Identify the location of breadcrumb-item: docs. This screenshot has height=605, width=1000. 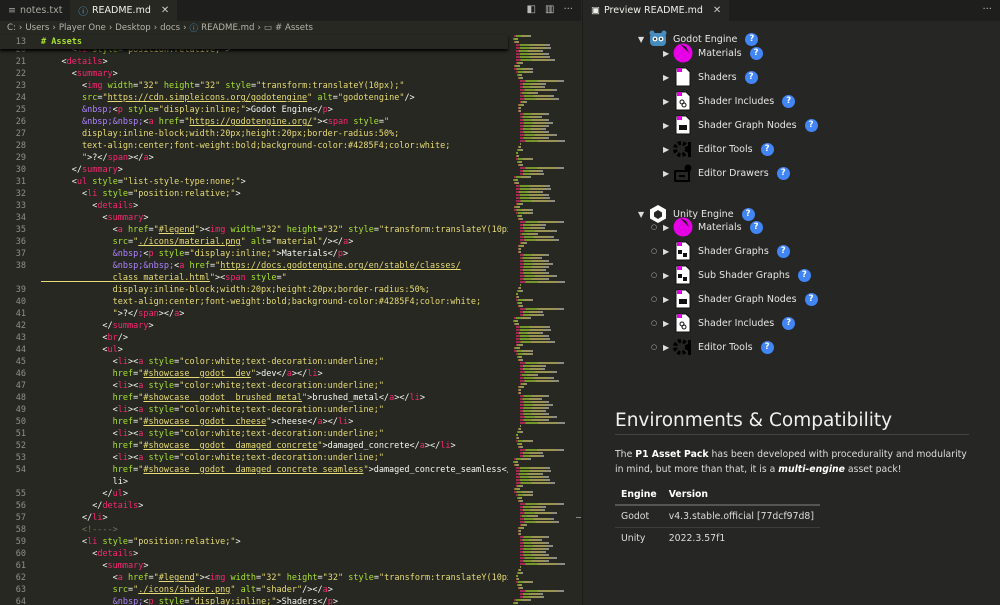
(170, 28).